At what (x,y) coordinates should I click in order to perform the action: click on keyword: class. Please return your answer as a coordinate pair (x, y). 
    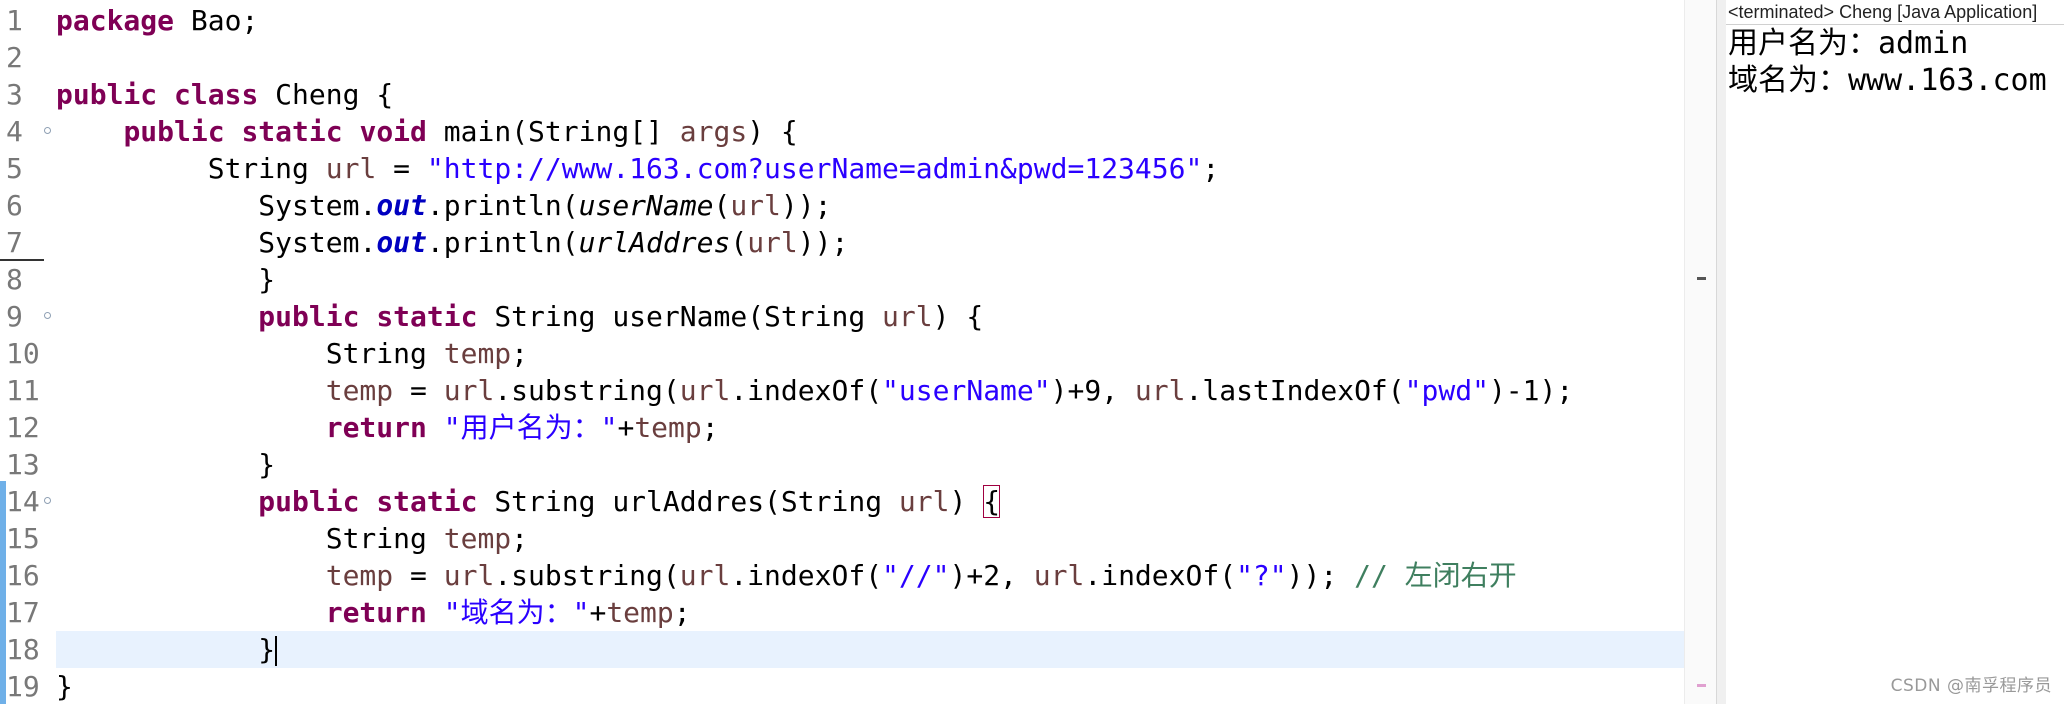
    Looking at the image, I should click on (216, 94).